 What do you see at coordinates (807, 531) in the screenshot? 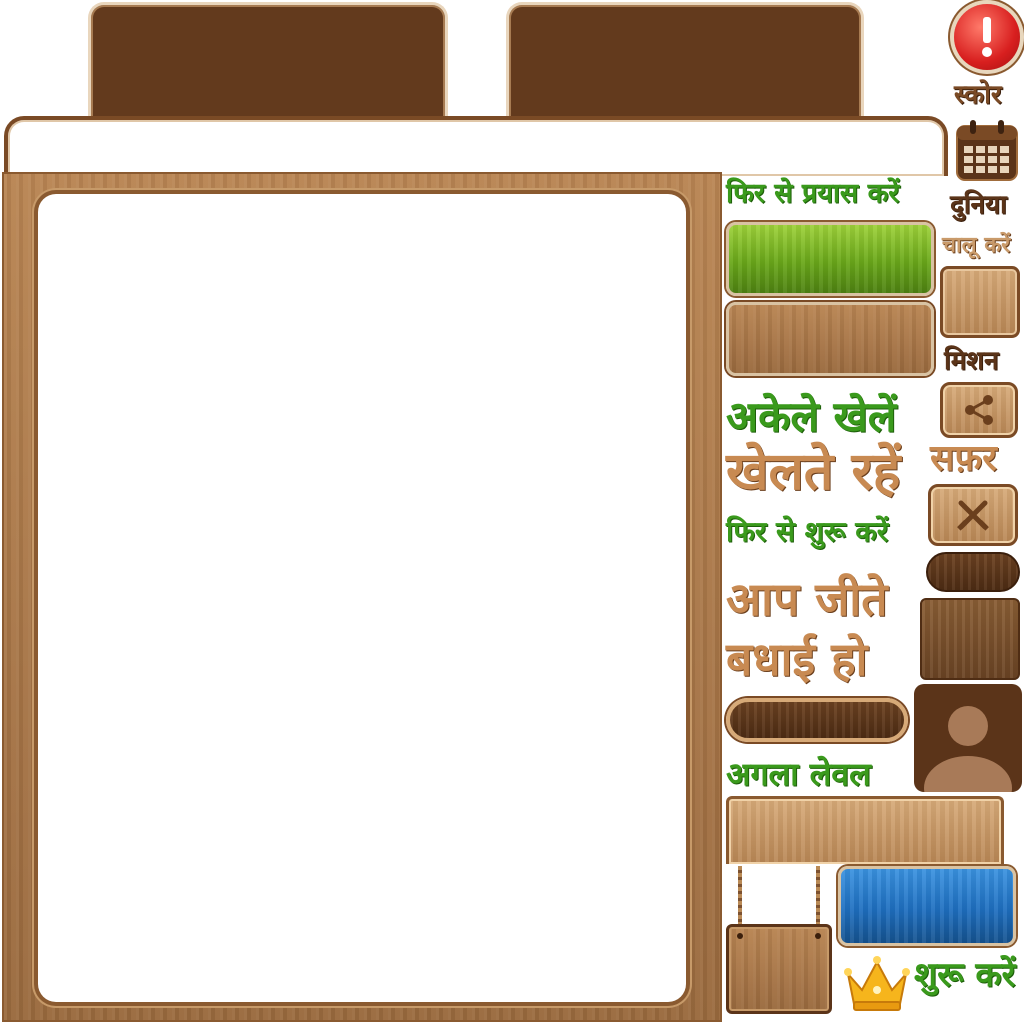
I see `restart-label: फिर से शुरू करें` at bounding box center [807, 531].